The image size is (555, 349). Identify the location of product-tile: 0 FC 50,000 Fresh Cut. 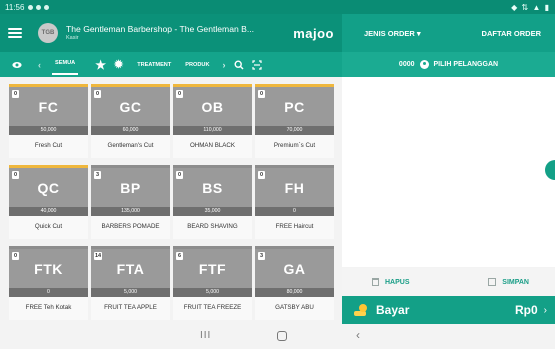
(48, 121).